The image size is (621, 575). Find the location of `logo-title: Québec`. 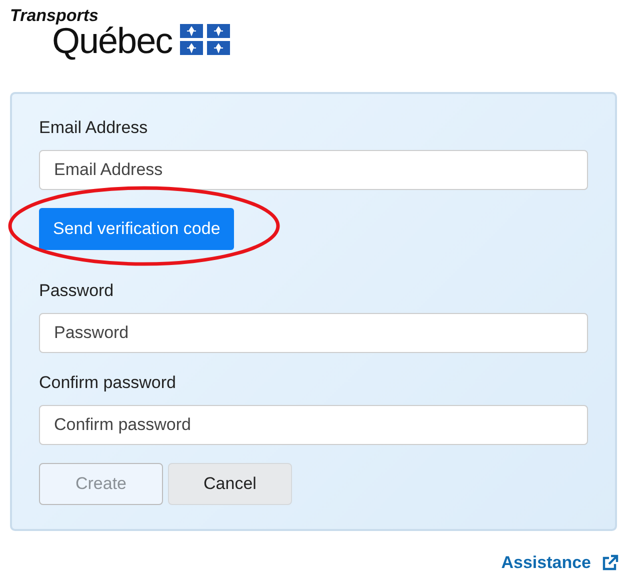

logo-title: Québec is located at coordinates (112, 41).